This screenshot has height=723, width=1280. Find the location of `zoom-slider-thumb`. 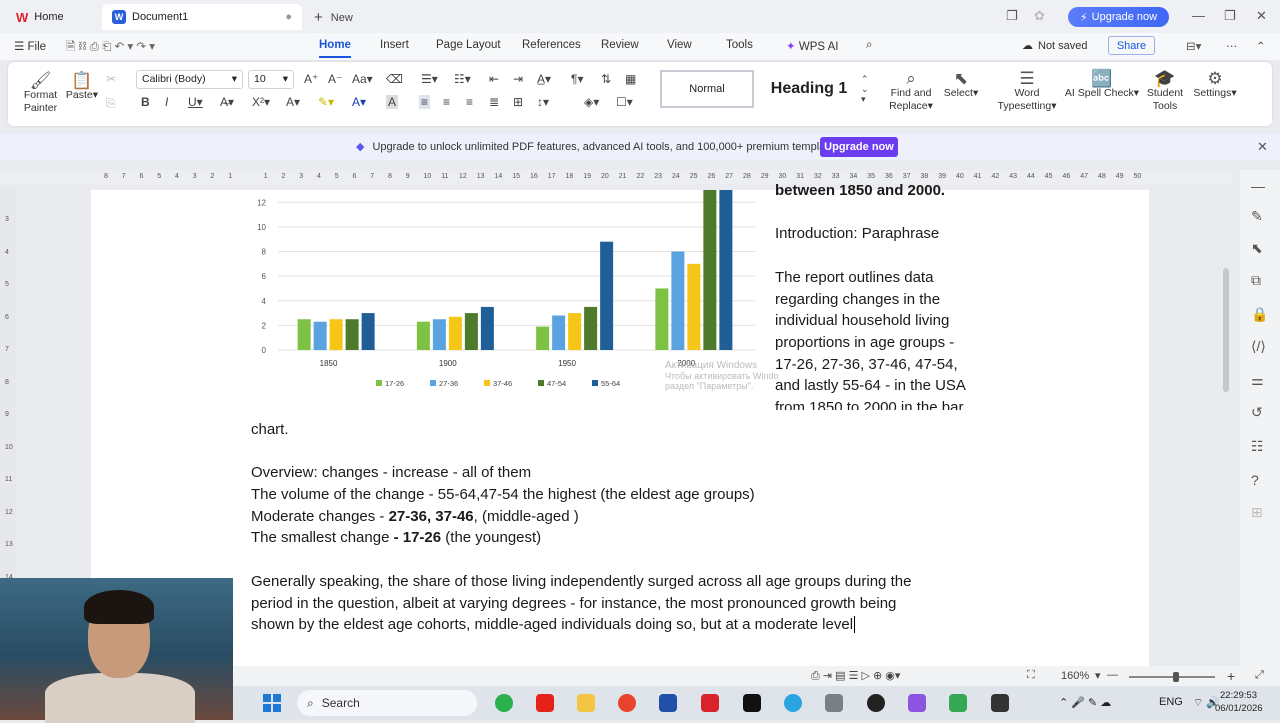

zoom-slider-thumb is located at coordinates (1176, 677).